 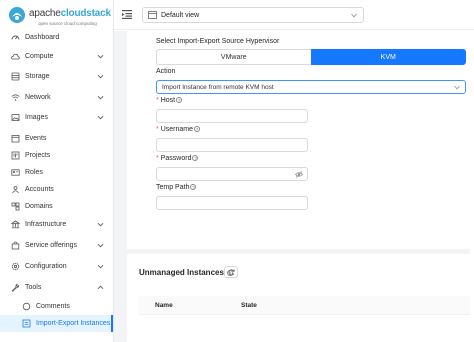 What do you see at coordinates (388, 57) in the screenshot?
I see `hypervisor-option-kvm: KVM` at bounding box center [388, 57].